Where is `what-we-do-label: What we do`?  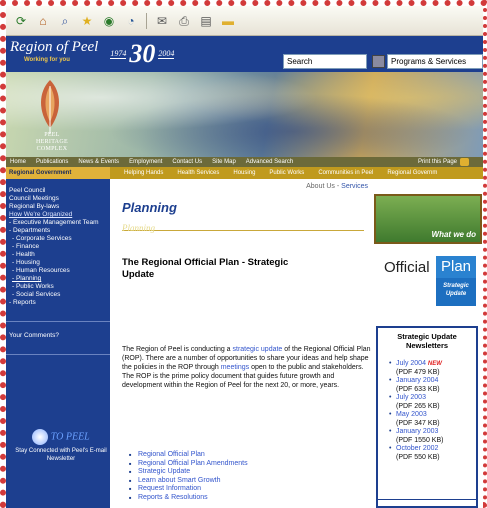
what-we-do-label: What we do is located at coordinates (453, 234).